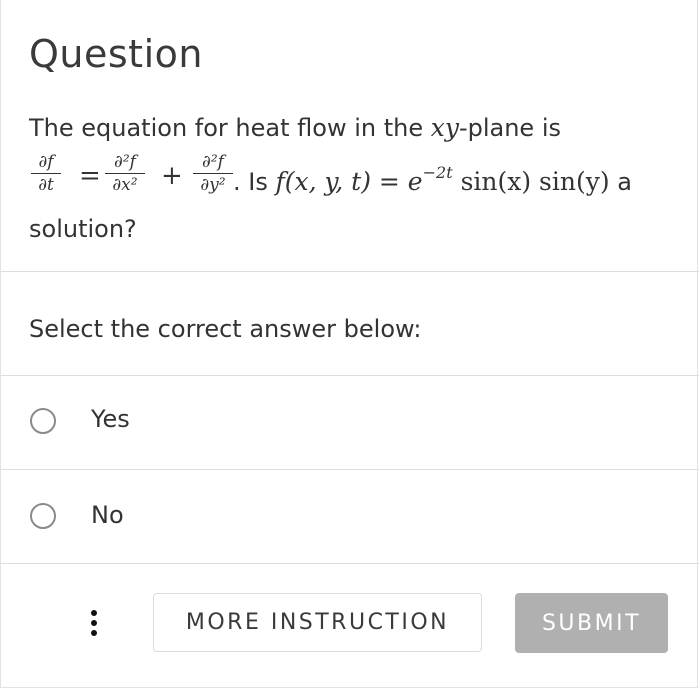 The image size is (700, 690). What do you see at coordinates (110, 419) in the screenshot?
I see `option-label-yes: Yes` at bounding box center [110, 419].